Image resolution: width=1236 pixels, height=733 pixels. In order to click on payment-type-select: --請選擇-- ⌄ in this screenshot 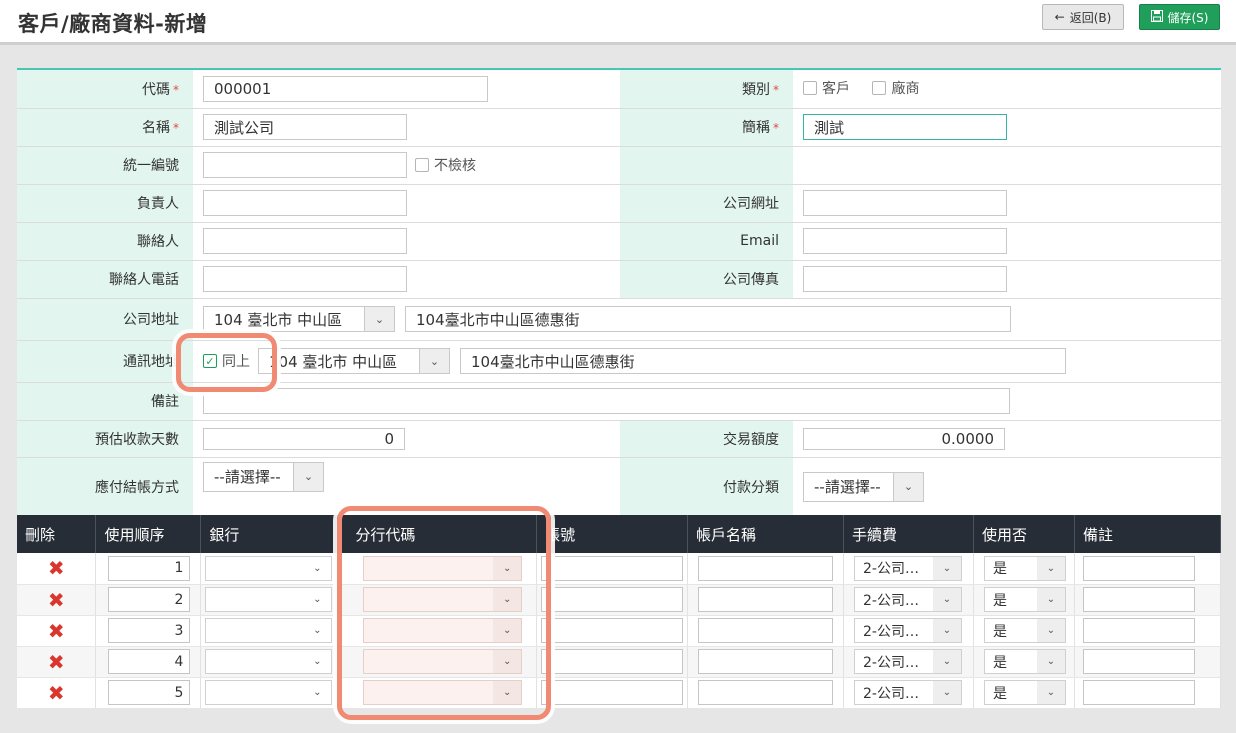, I will do `click(863, 486)`.